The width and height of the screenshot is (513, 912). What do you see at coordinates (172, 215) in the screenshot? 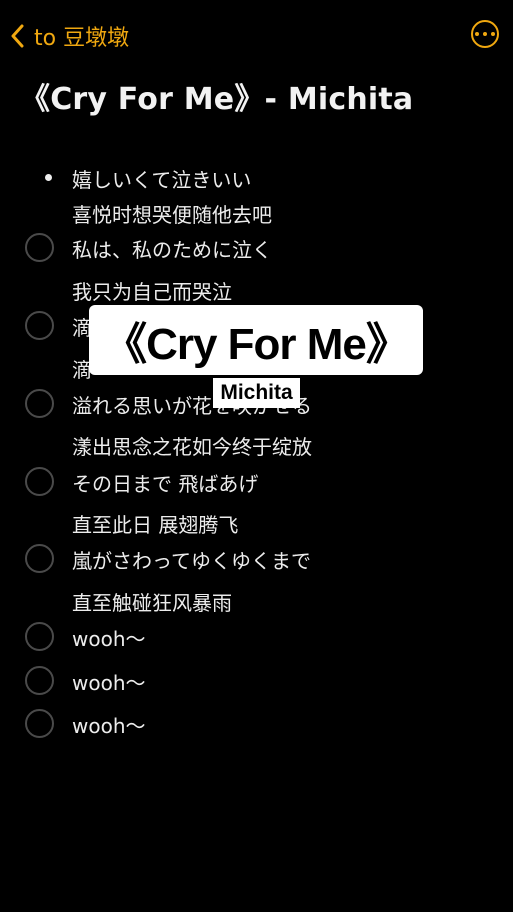
I see `item-translation: 喜悦时想哭便随他去吧` at bounding box center [172, 215].